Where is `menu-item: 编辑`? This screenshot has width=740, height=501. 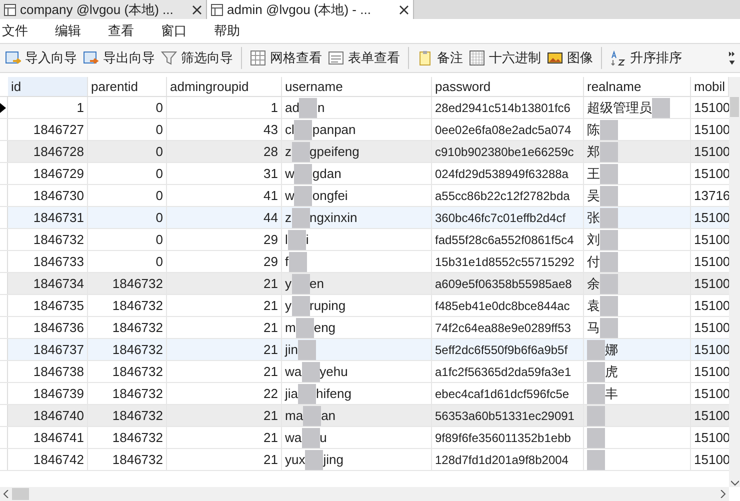
menu-item: 编辑 is located at coordinates (79, 31).